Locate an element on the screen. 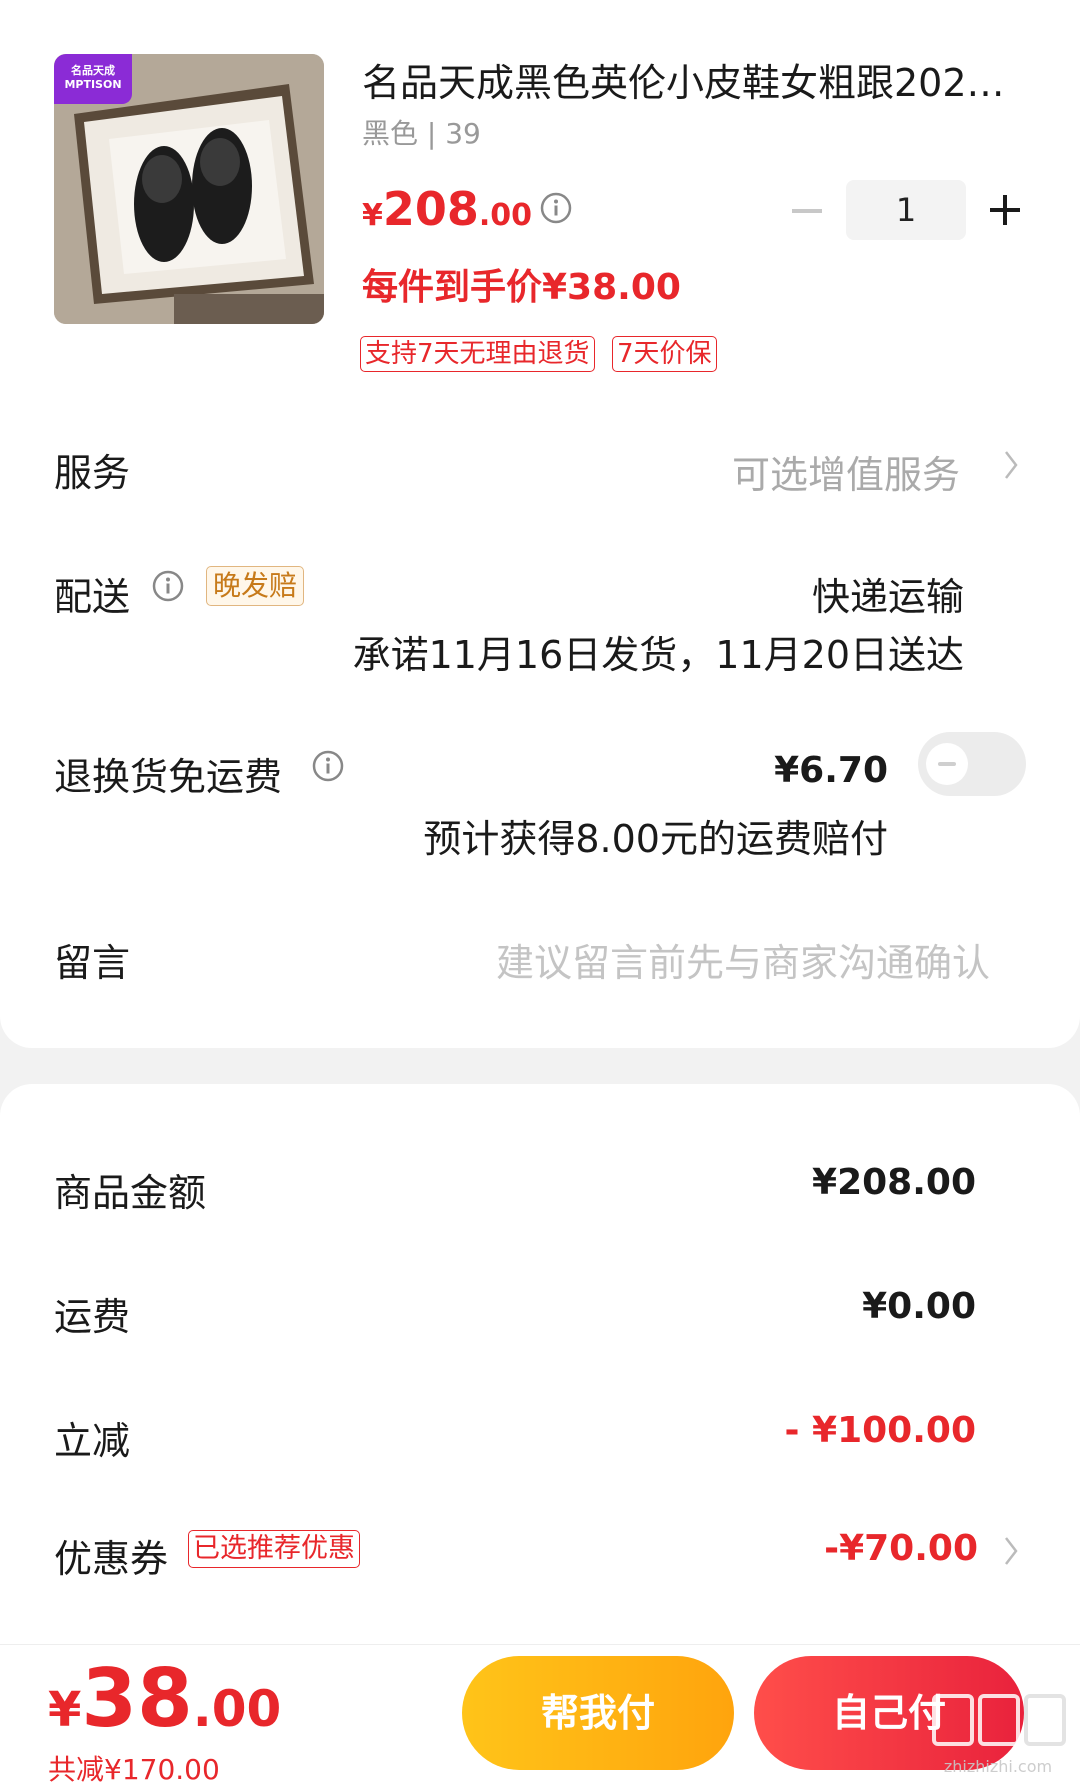 The height and width of the screenshot is (1788, 1080). delivery-promise: 承诺11月16日发货，11月20日送达 is located at coordinates (658, 655).